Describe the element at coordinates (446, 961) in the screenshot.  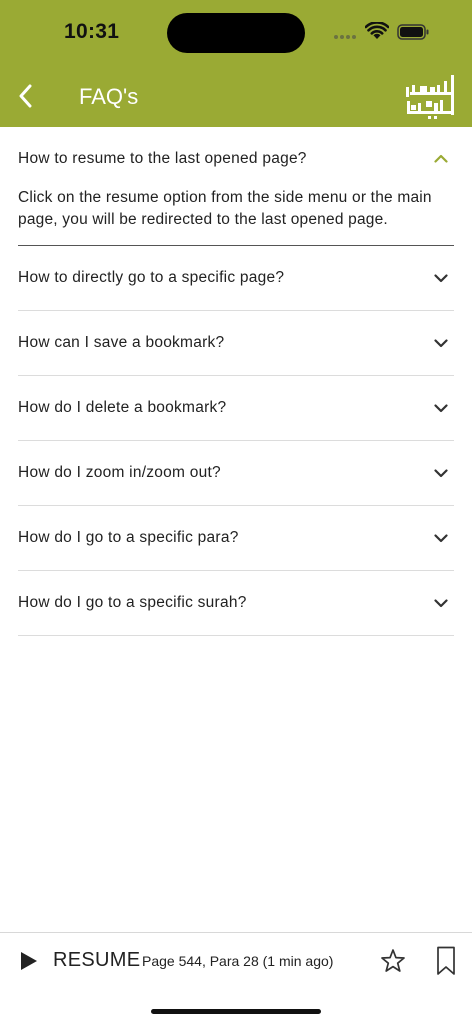
I see `bookmark-icon` at that location.